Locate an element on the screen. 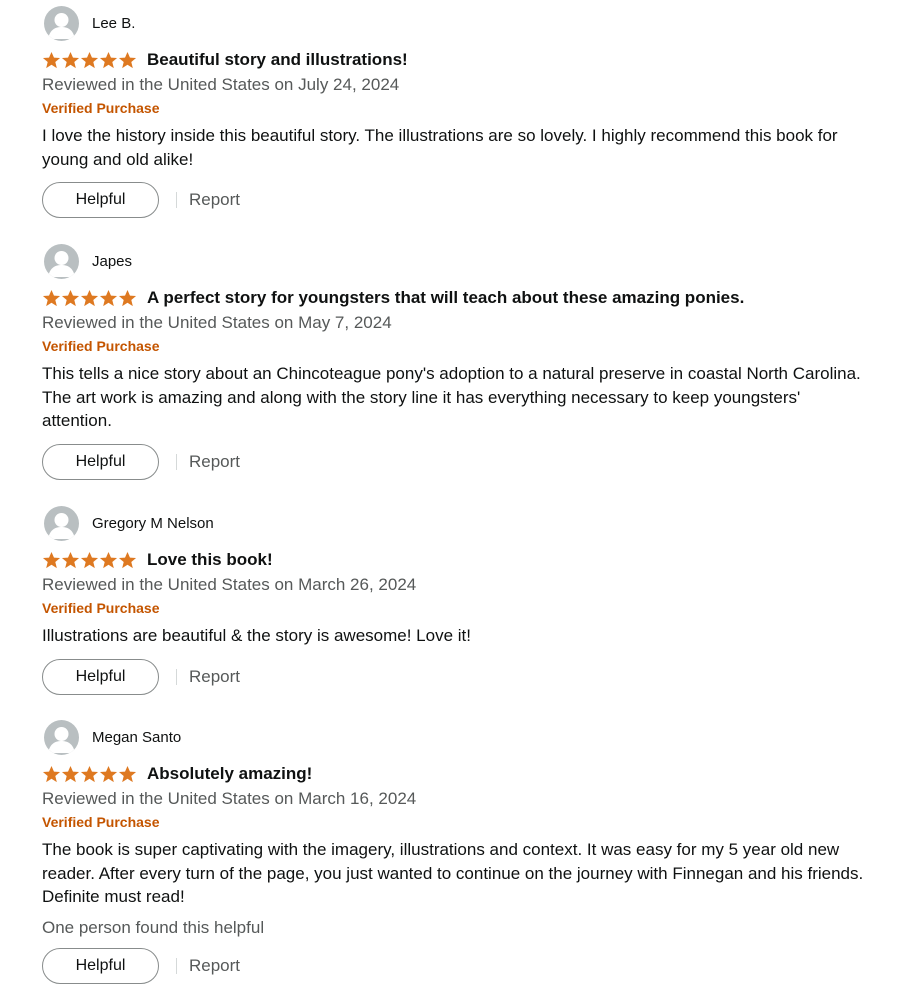 The height and width of the screenshot is (1000, 911). review-title: Love this book! is located at coordinates (210, 560).